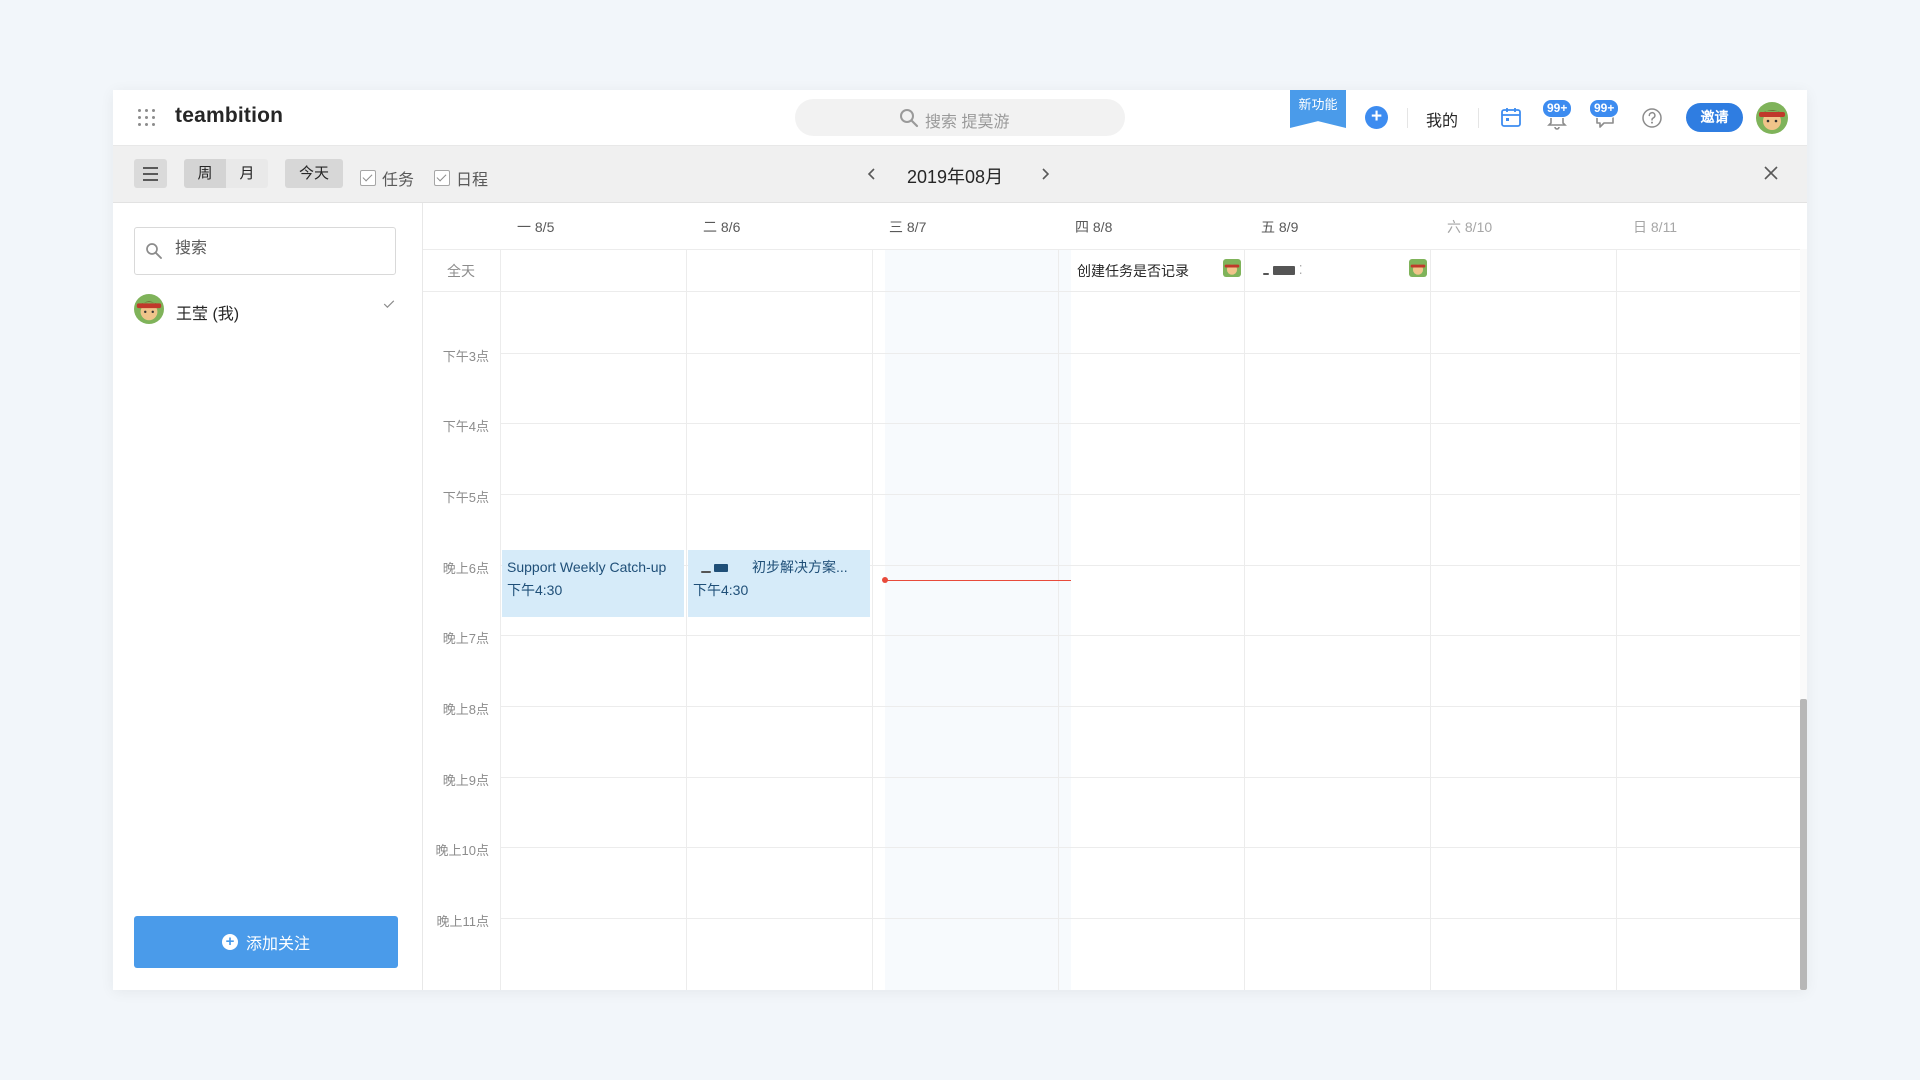  I want to click on allday-event: ⁚, so click(1283, 269).